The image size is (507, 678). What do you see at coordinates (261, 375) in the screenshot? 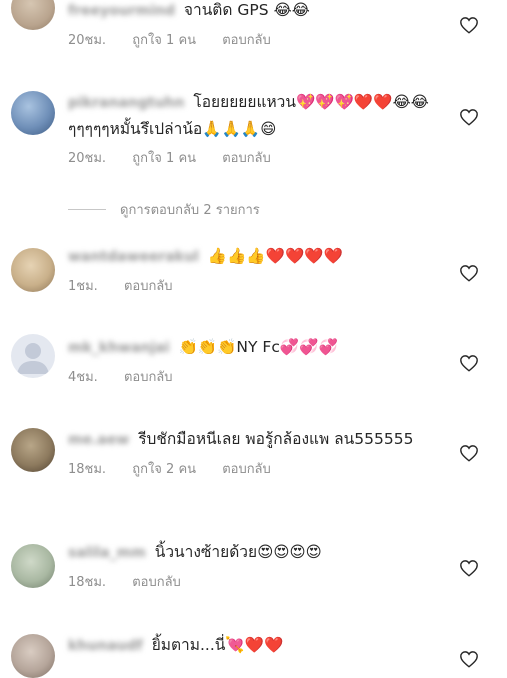
I see `comment-meta: 4ชม. ตอบกลับ` at bounding box center [261, 375].